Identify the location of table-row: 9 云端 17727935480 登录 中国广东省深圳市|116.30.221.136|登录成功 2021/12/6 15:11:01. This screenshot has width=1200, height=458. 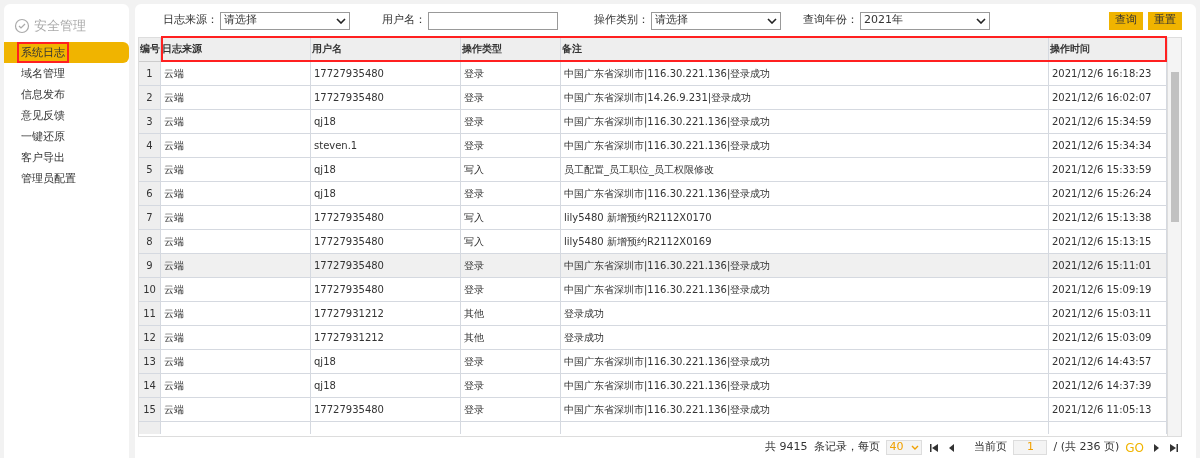
(653, 266).